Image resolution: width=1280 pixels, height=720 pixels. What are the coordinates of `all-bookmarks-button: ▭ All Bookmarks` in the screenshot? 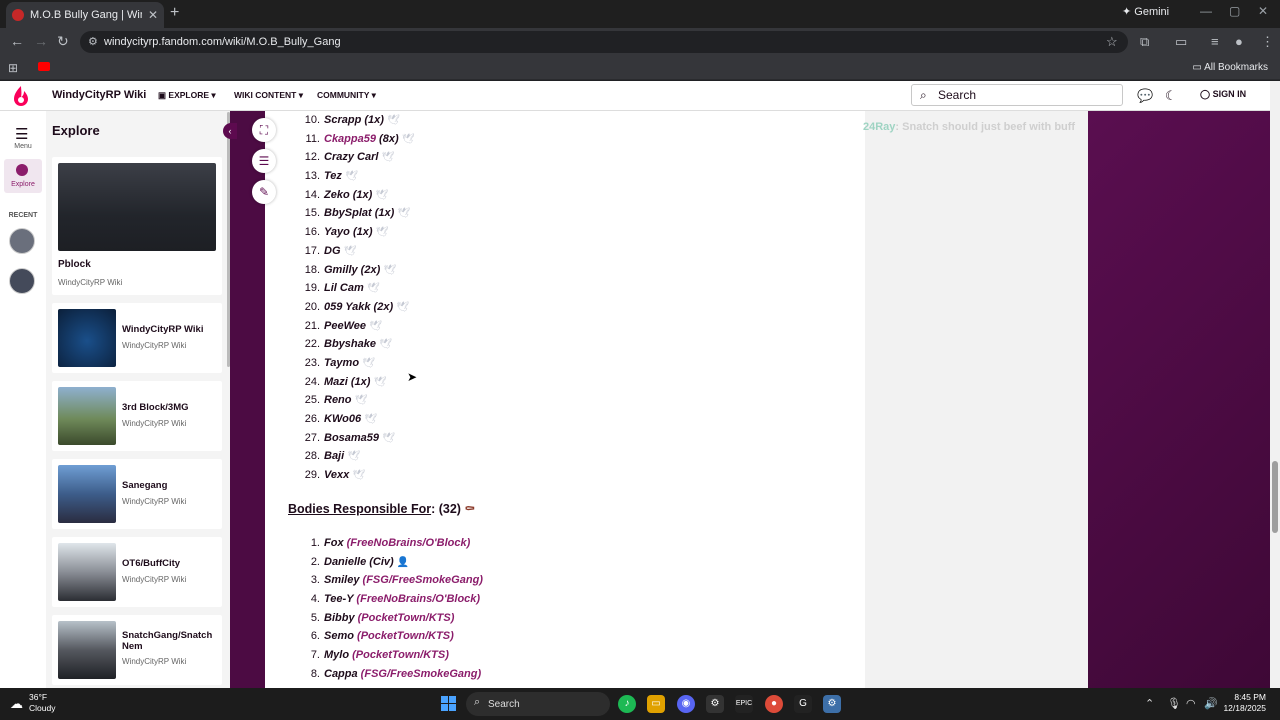 It's located at (1230, 67).